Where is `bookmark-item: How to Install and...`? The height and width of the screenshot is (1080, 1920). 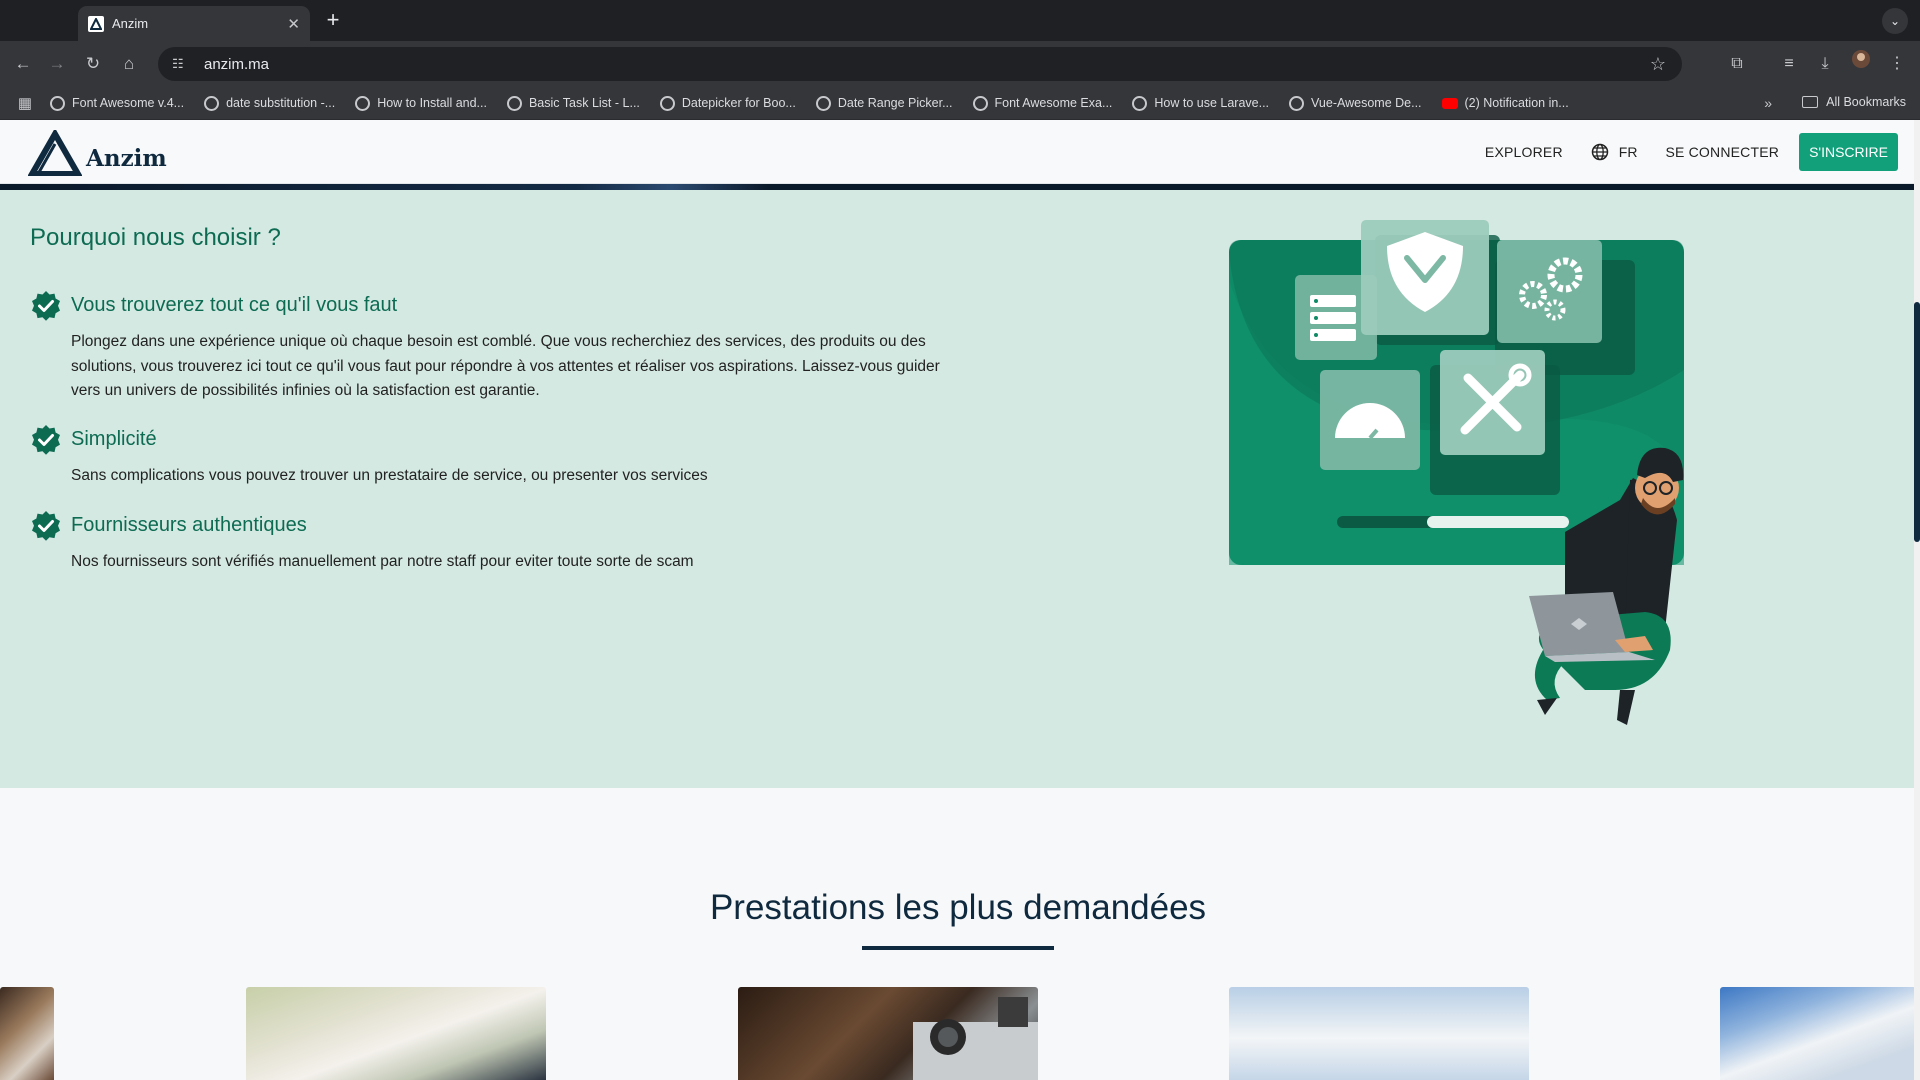
bookmark-item: How to Install and... is located at coordinates (421, 103).